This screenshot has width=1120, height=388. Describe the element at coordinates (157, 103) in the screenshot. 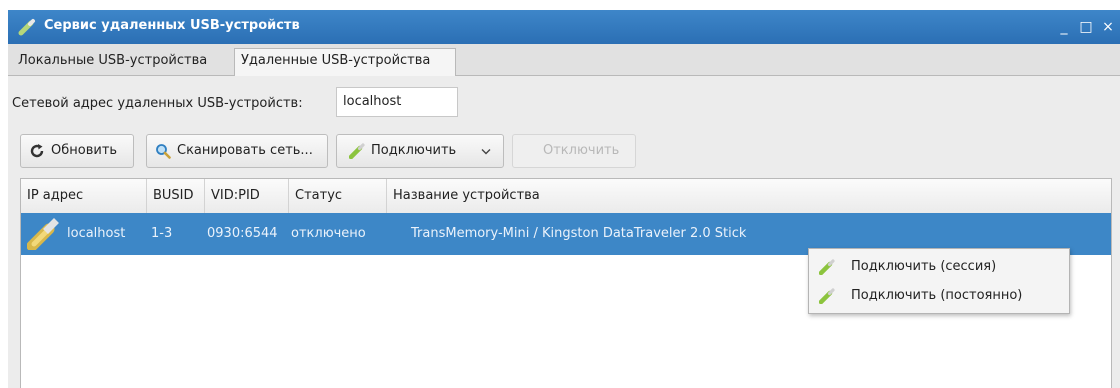

I see `address-label: Сетевой адрес удаленных USB-устройств:` at that location.